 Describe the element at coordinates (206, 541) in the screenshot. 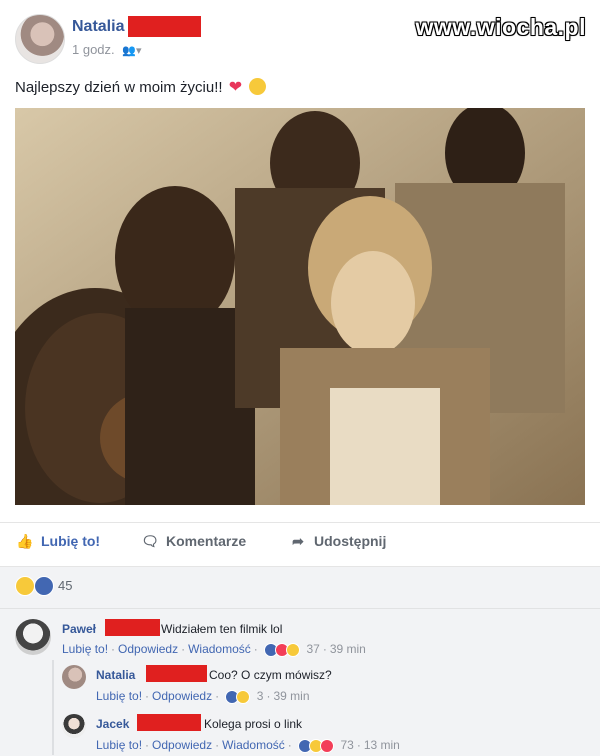

I see `comment-label: Komentarze` at that location.